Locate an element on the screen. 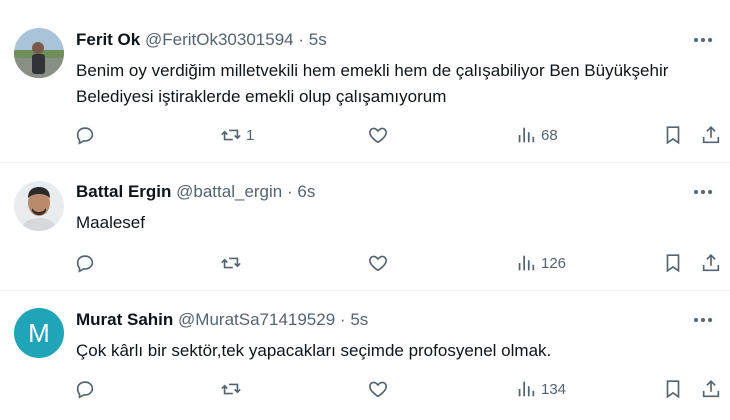 The width and height of the screenshot is (730, 420). action-bar: 1 68 is located at coordinates (365, 135).